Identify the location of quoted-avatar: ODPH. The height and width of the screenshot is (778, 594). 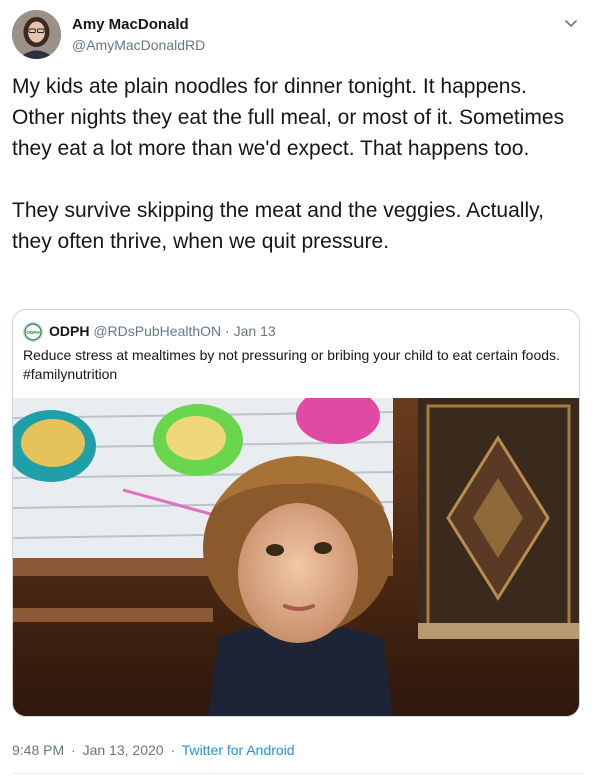
(33, 332).